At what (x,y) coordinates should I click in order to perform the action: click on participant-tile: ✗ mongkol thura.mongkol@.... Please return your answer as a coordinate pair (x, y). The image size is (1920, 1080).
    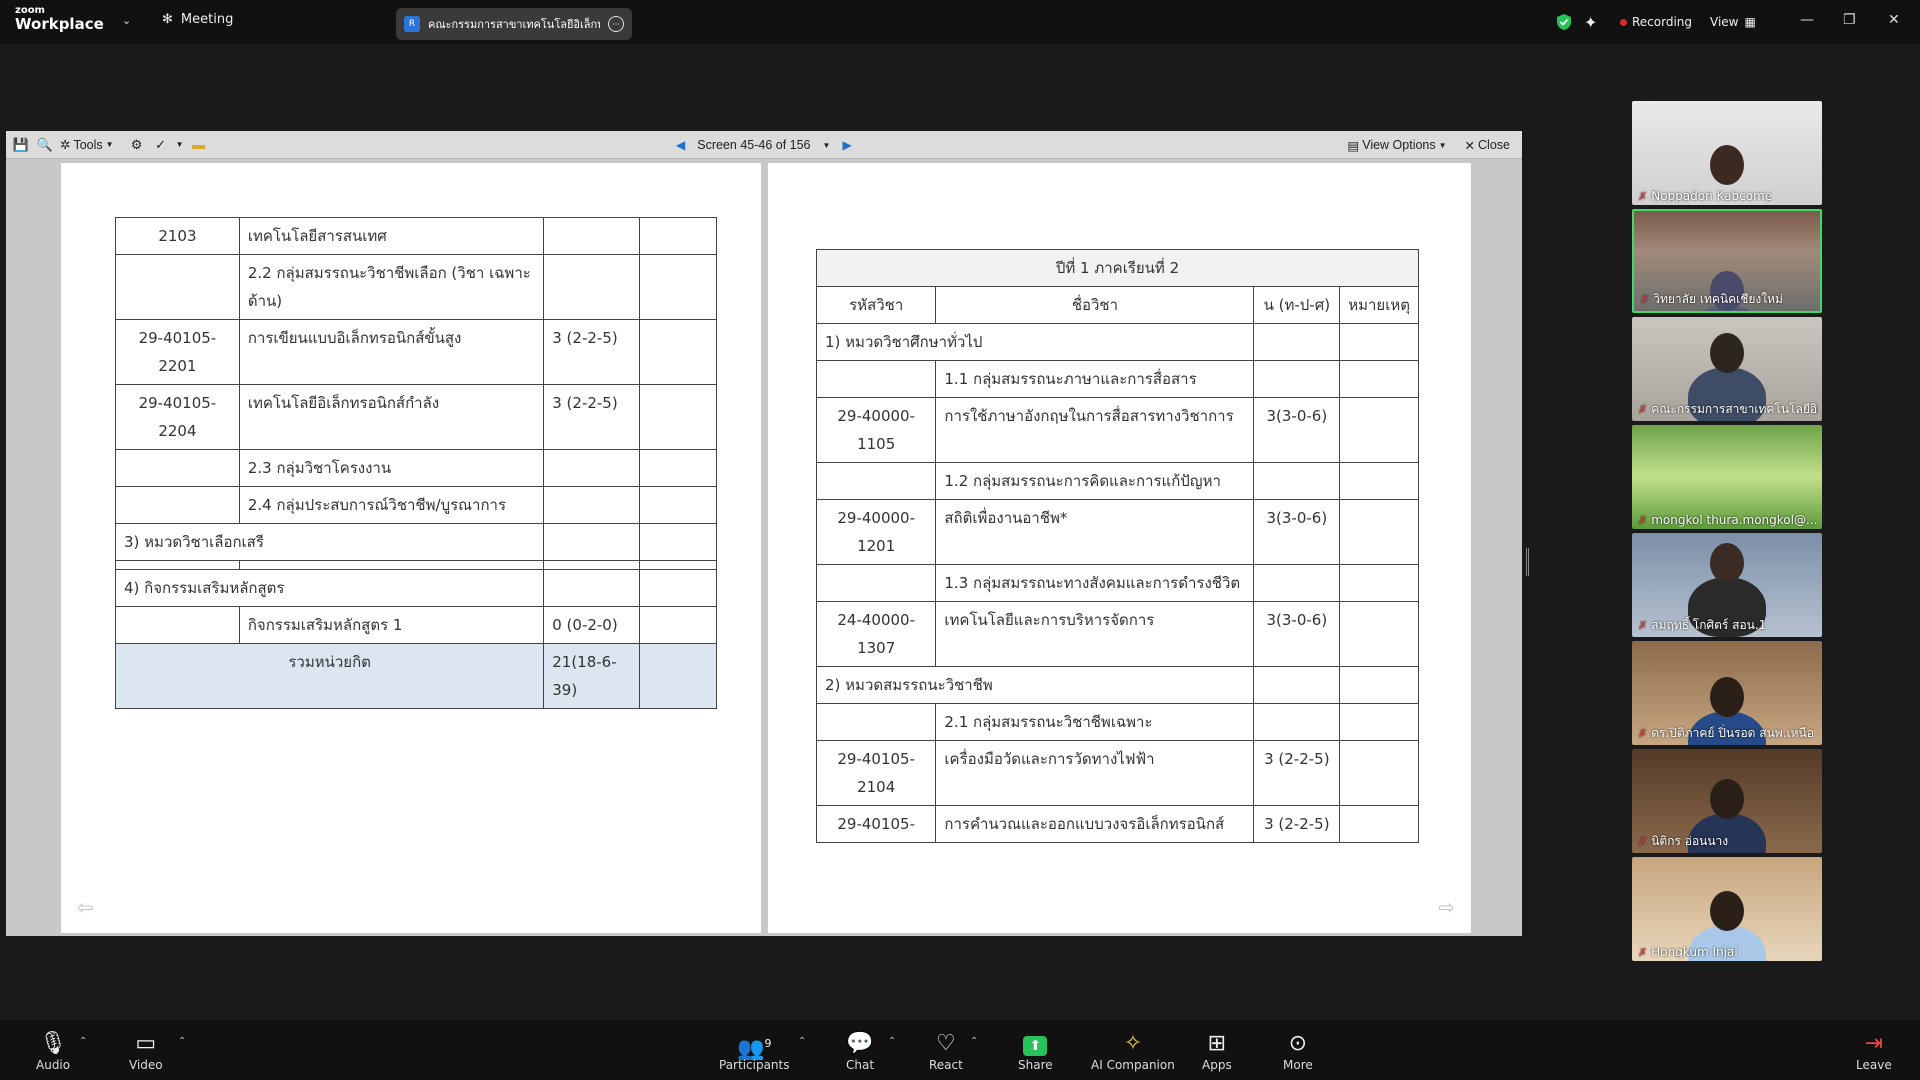
    Looking at the image, I should click on (1727, 477).